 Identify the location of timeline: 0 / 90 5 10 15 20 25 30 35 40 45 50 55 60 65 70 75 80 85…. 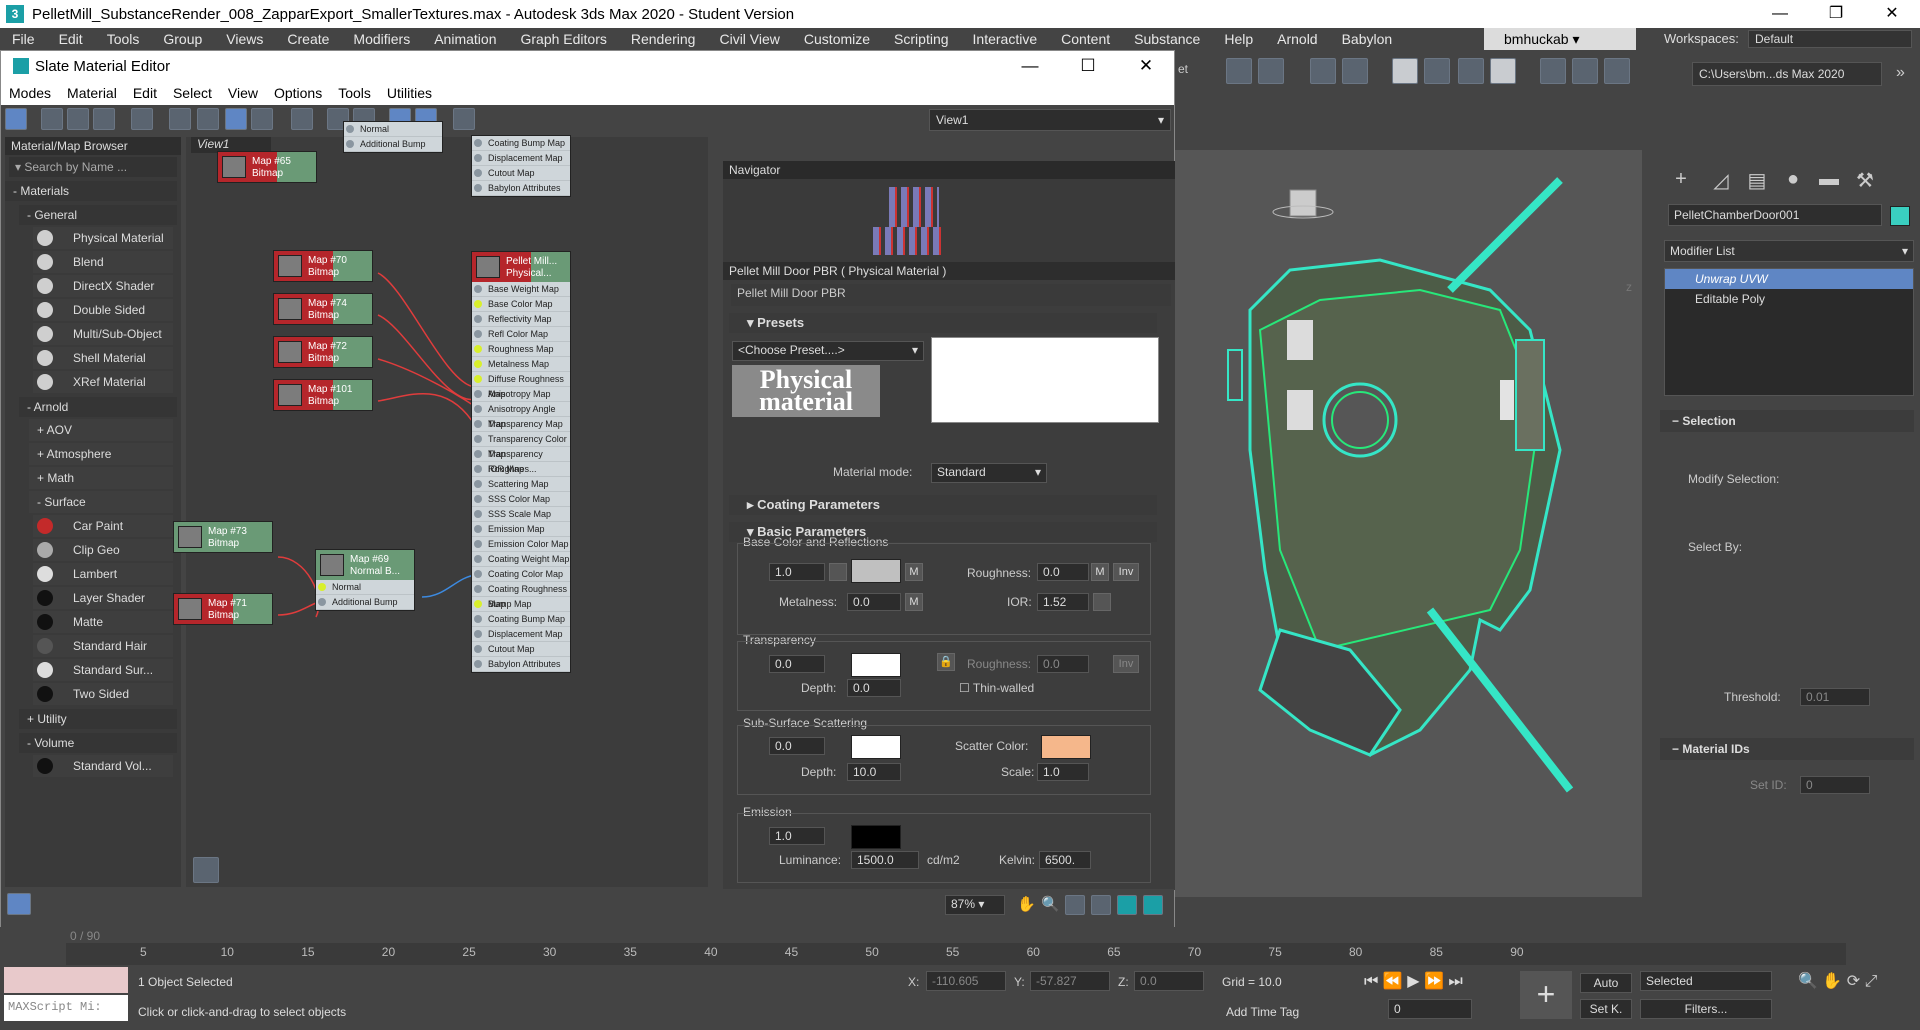
(960, 947).